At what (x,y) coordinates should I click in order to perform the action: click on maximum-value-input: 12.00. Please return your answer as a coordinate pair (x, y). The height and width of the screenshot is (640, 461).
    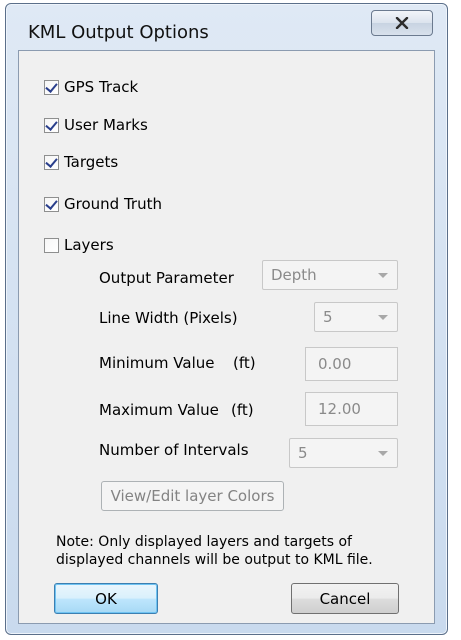
    Looking at the image, I should click on (351, 409).